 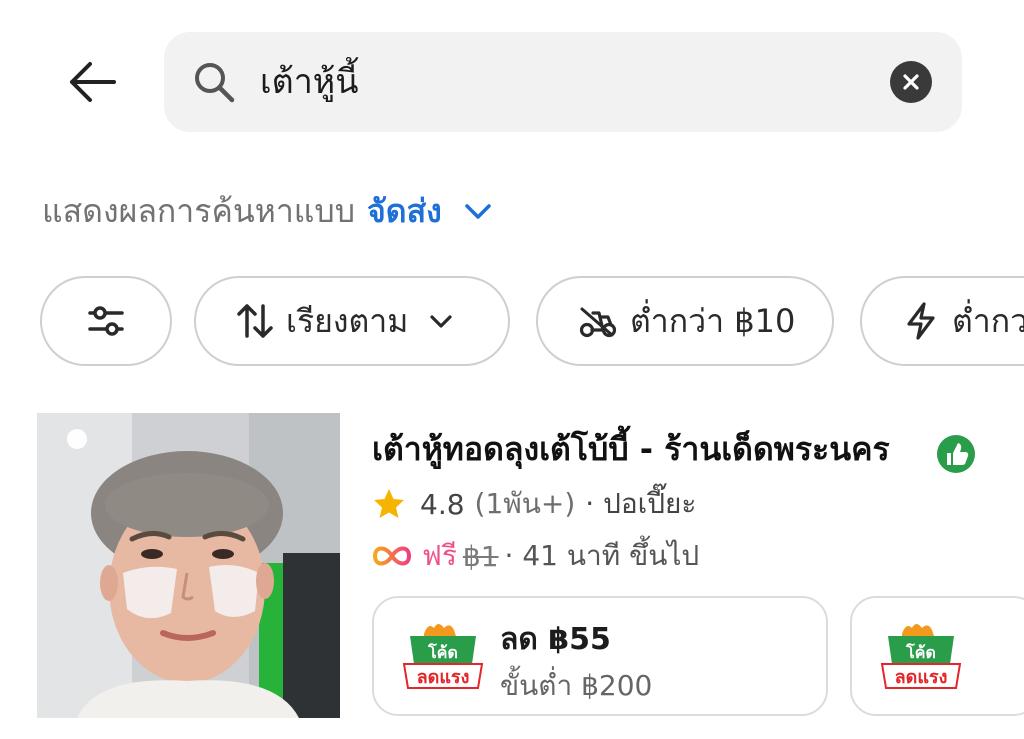 I want to click on fast-delivery-chip-label: ต่ำกว, so click(x=988, y=320).